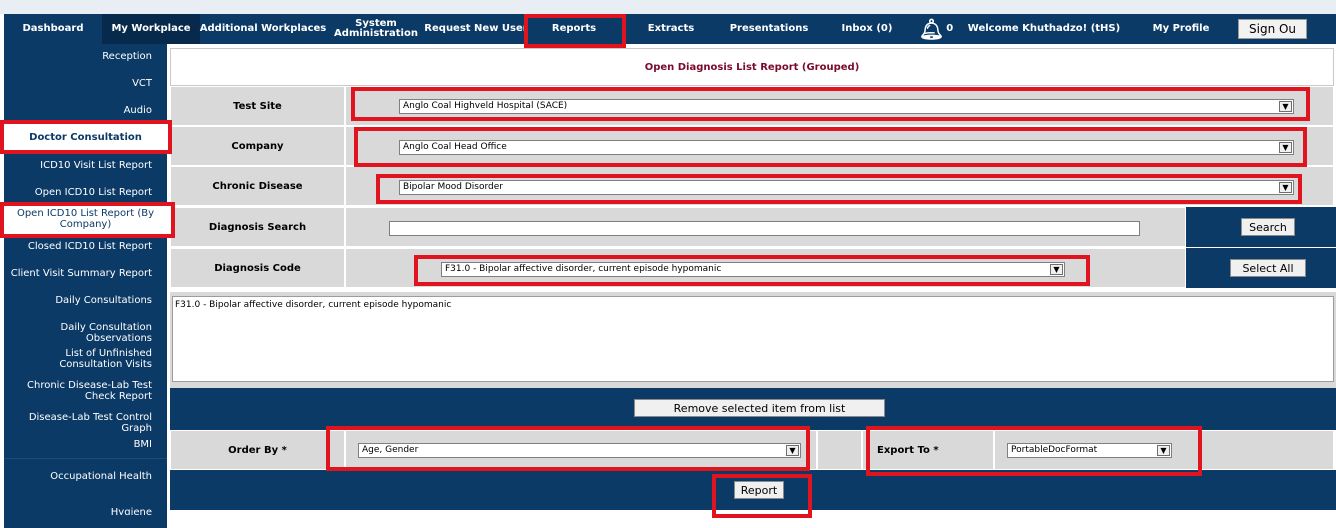  Describe the element at coordinates (928, 450) in the screenshot. I see `export-to-label: Export To *` at that location.